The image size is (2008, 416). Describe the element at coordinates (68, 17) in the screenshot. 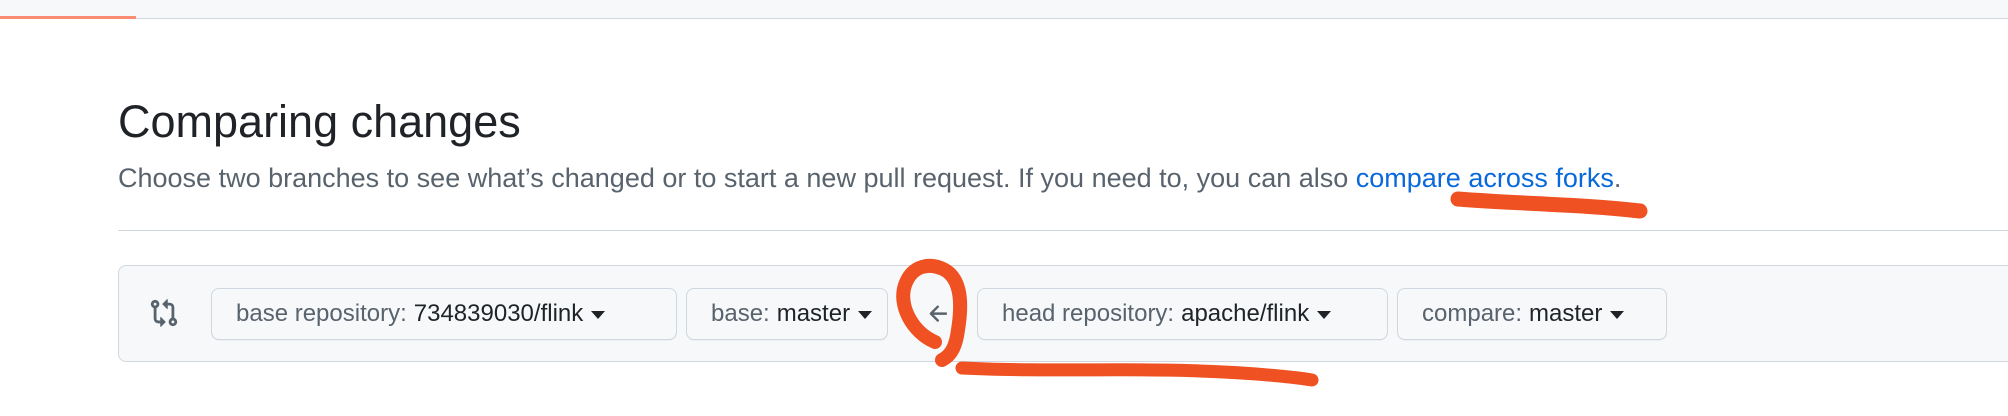

I see `active-tab-underline` at that location.